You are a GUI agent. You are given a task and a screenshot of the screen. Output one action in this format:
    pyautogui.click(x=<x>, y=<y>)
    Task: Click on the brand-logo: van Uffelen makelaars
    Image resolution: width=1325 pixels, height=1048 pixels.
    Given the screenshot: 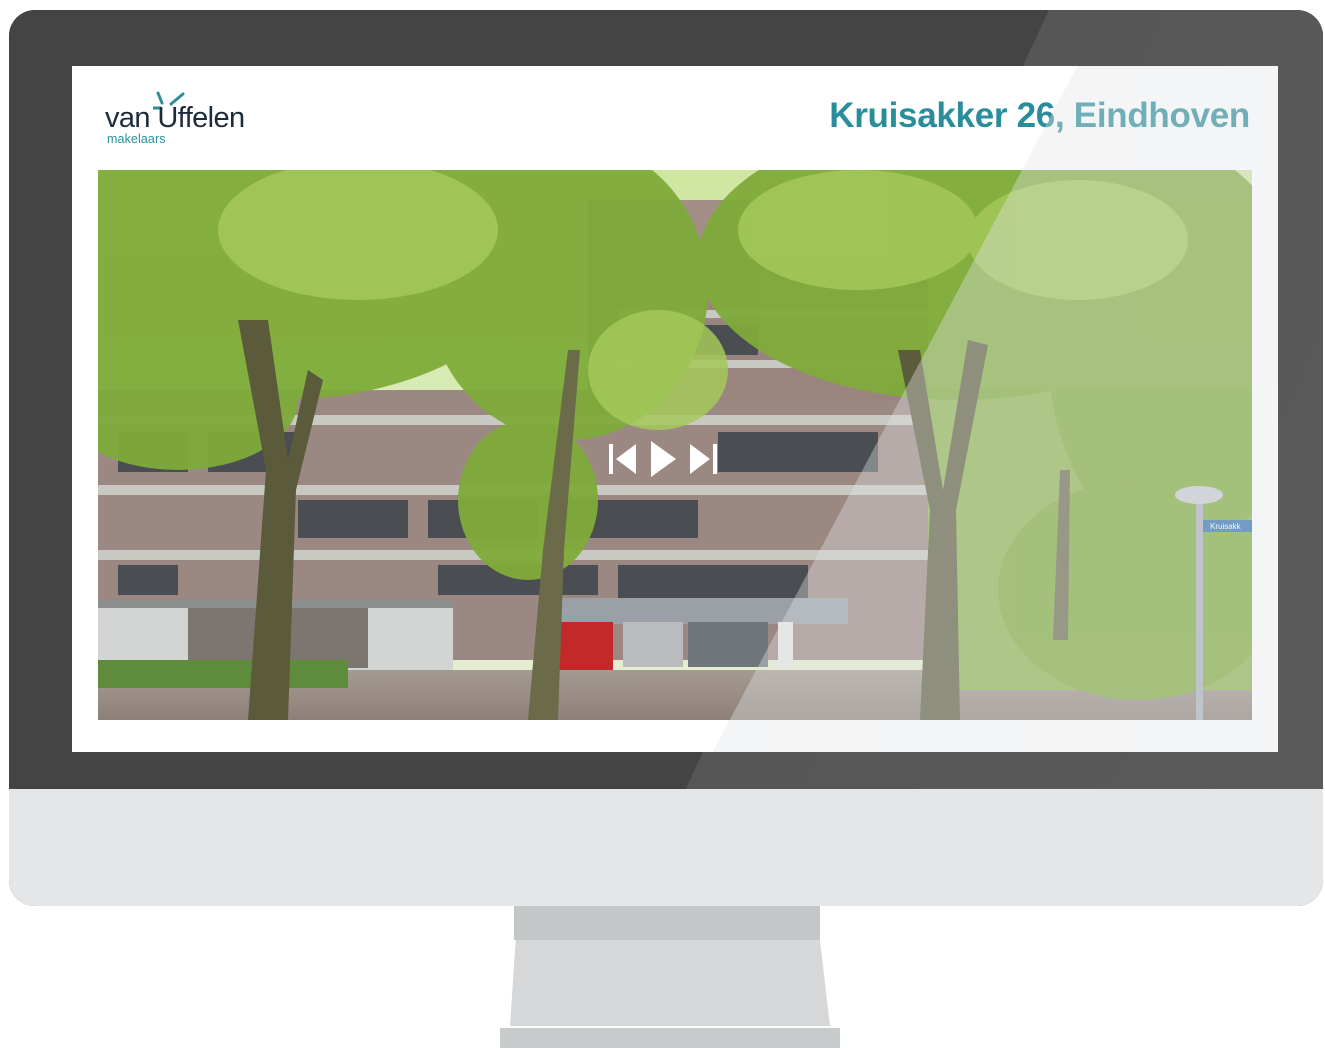 What is the action you would take?
    pyautogui.click(x=205, y=120)
    